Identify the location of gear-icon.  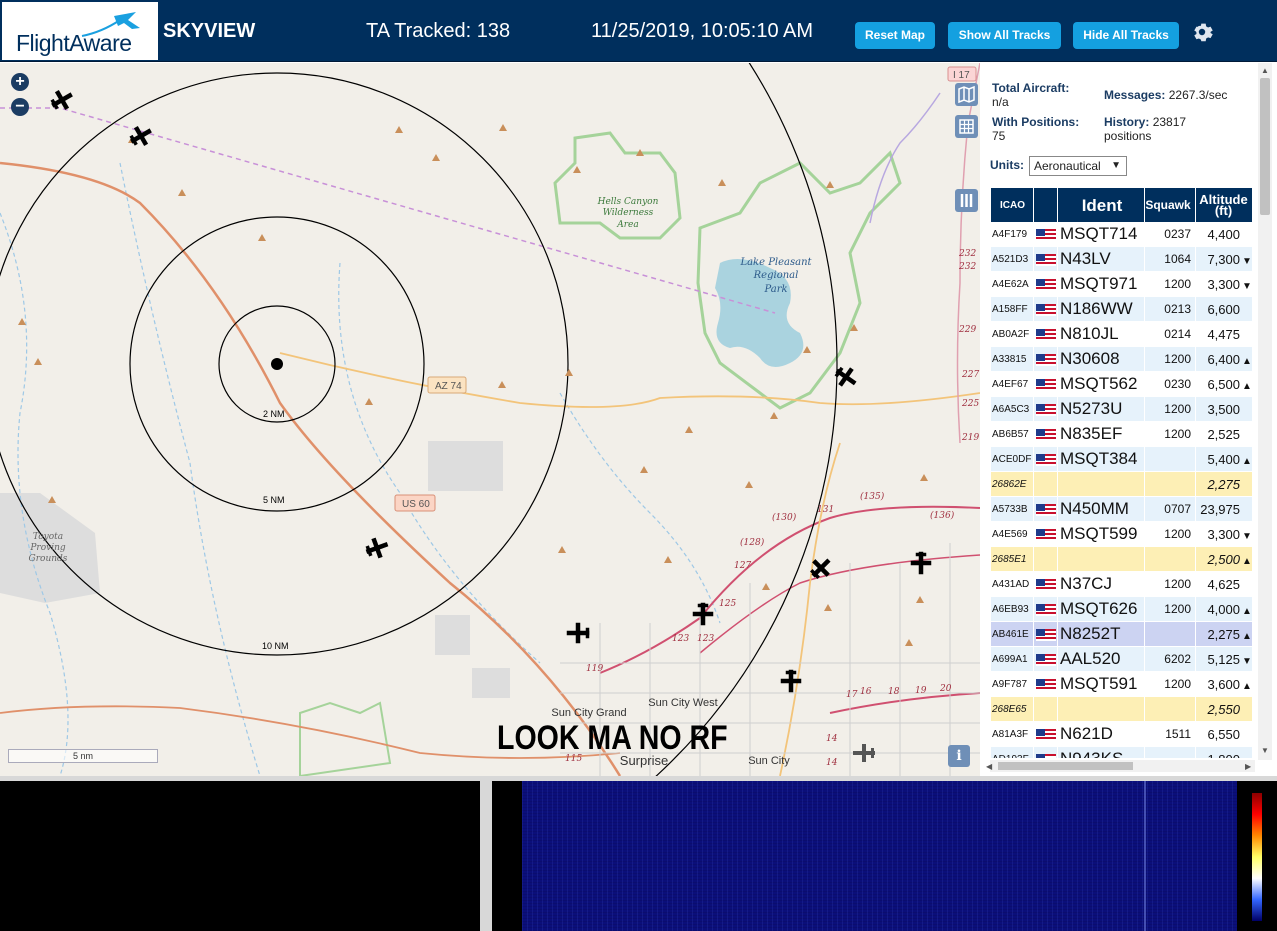
(1202, 32).